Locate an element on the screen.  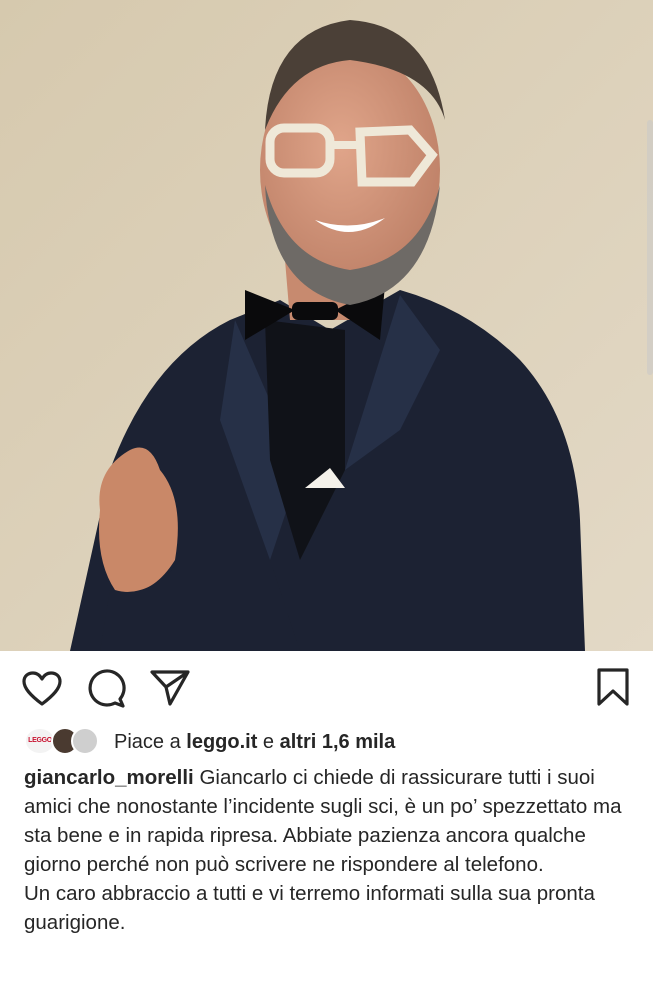
heart-outline-icon is located at coordinates (42, 689).